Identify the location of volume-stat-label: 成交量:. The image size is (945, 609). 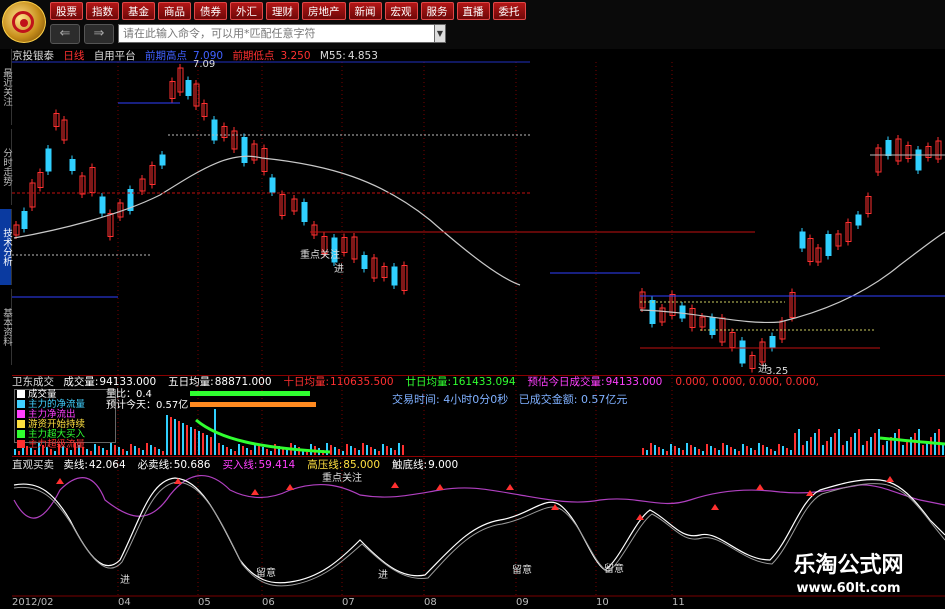
(81, 382).